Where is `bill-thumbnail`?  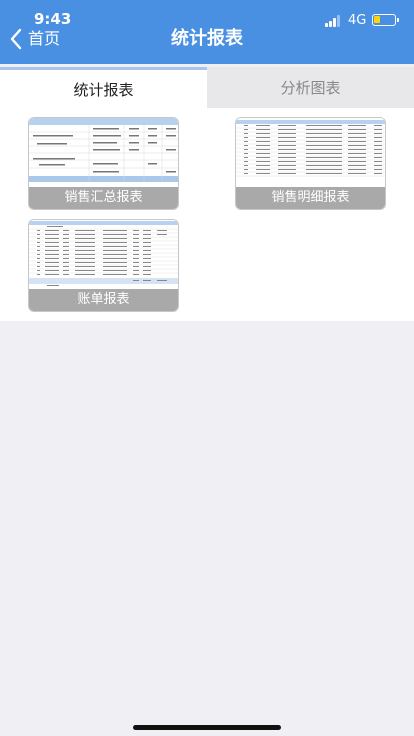 bill-thumbnail is located at coordinates (103, 255).